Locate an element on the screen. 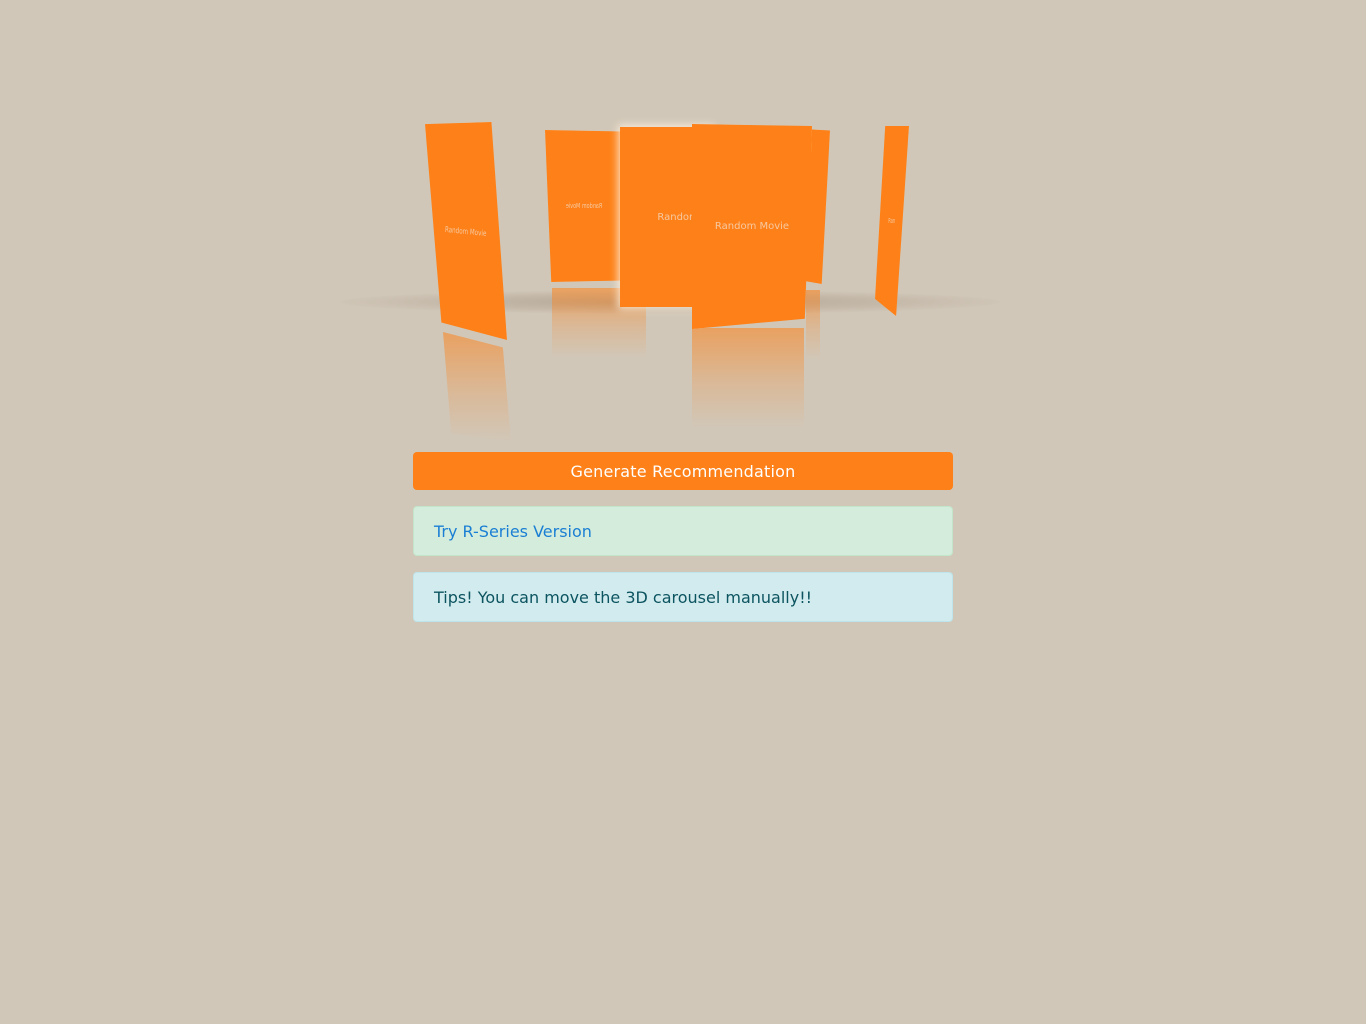 This screenshot has height=1024, width=1366. movie-card: Ran is located at coordinates (892, 221).